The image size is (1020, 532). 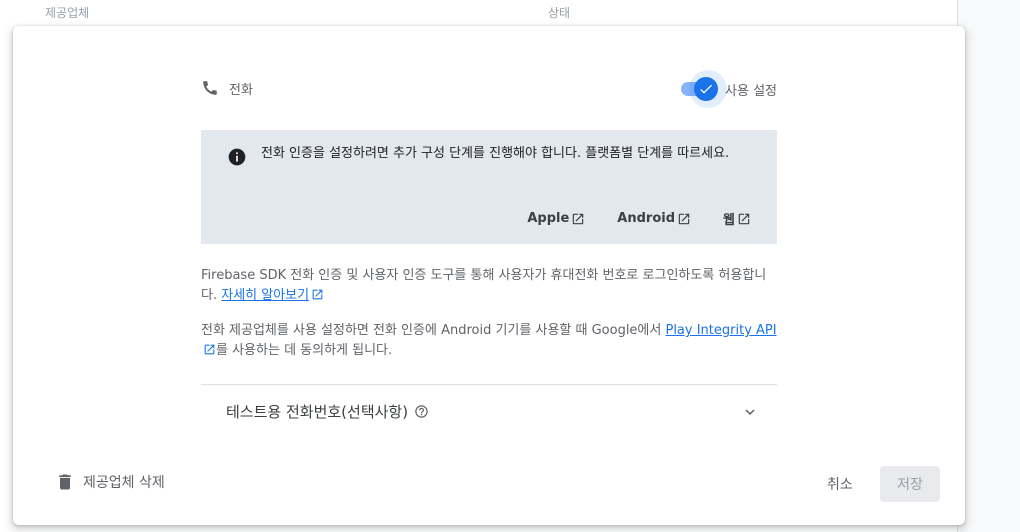 What do you see at coordinates (237, 157) in the screenshot?
I see `info-icon` at bounding box center [237, 157].